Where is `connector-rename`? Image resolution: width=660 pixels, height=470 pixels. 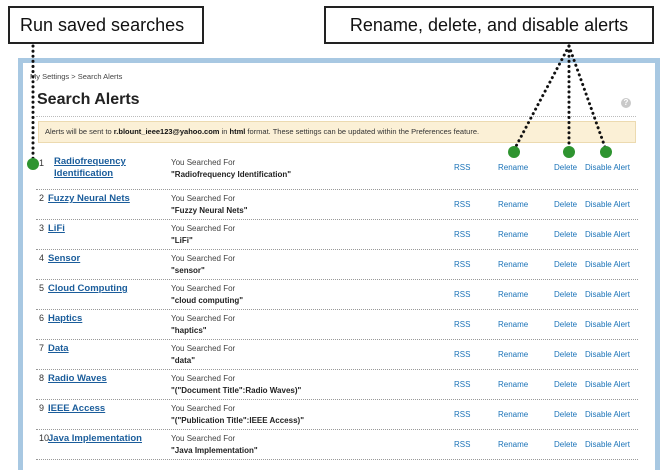
connector-rename is located at coordinates (541, 98).